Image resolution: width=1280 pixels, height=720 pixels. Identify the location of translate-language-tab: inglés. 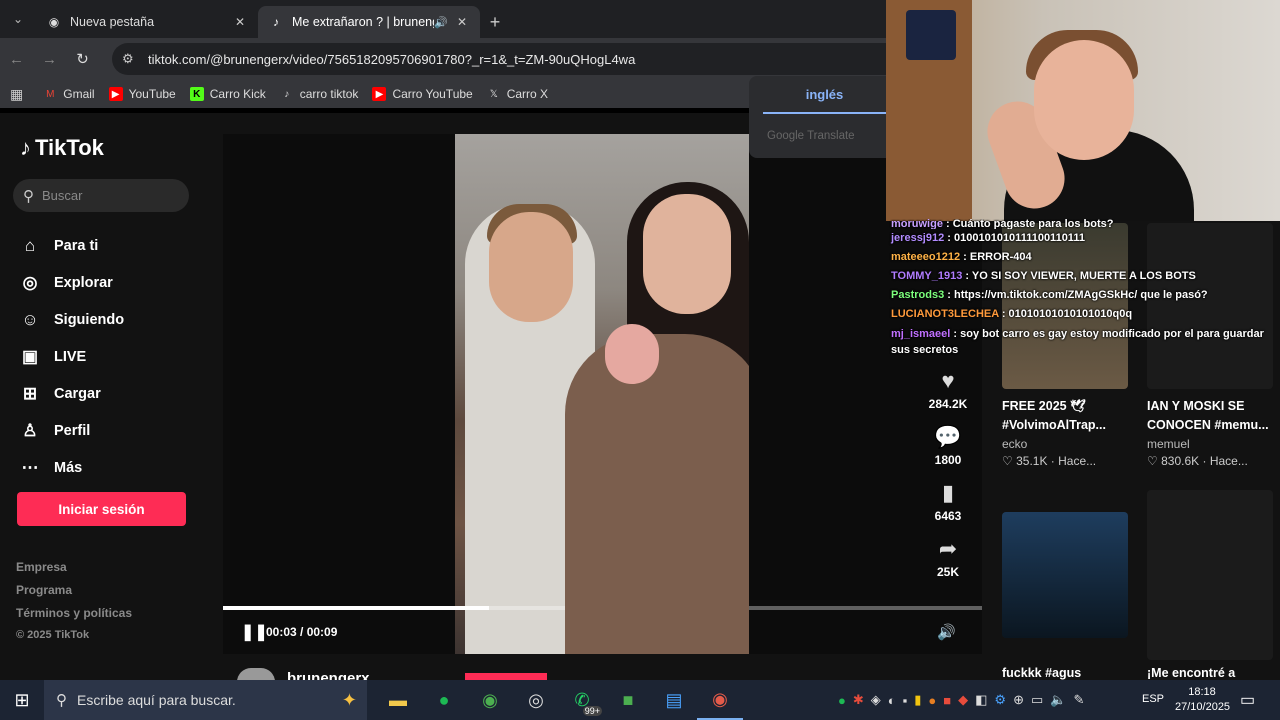
(824, 95).